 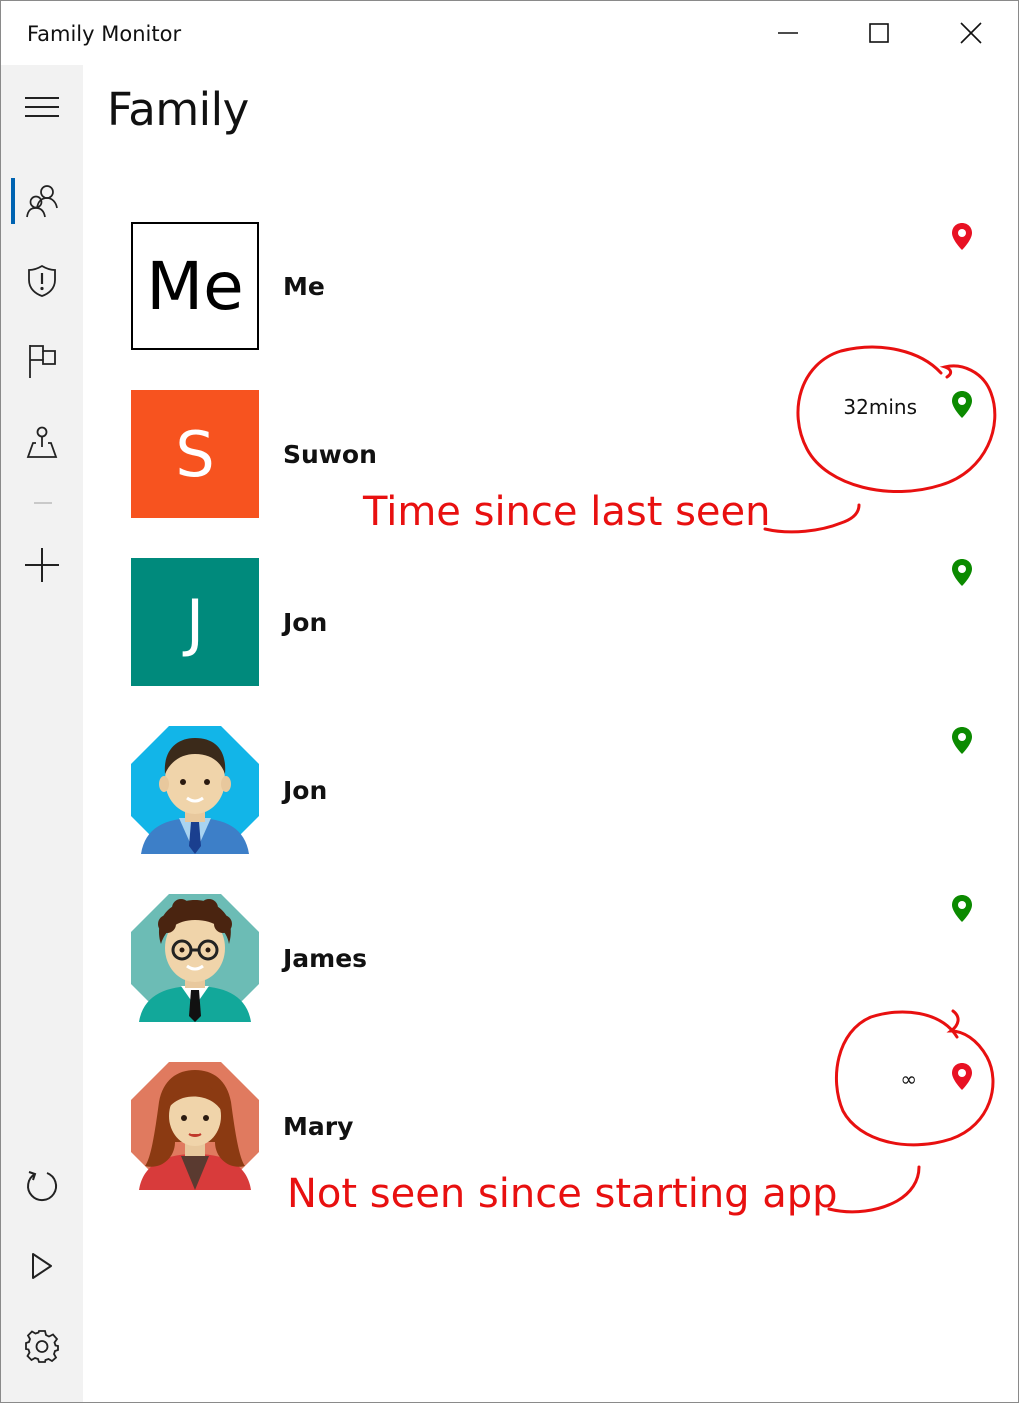 I want to click on avatar-initials: Me, so click(x=195, y=286).